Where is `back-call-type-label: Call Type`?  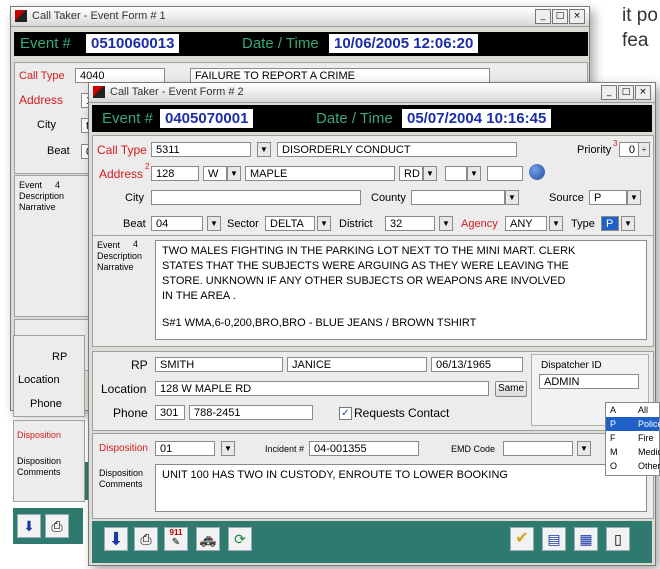
back-call-type-label: Call Type is located at coordinates (42, 76).